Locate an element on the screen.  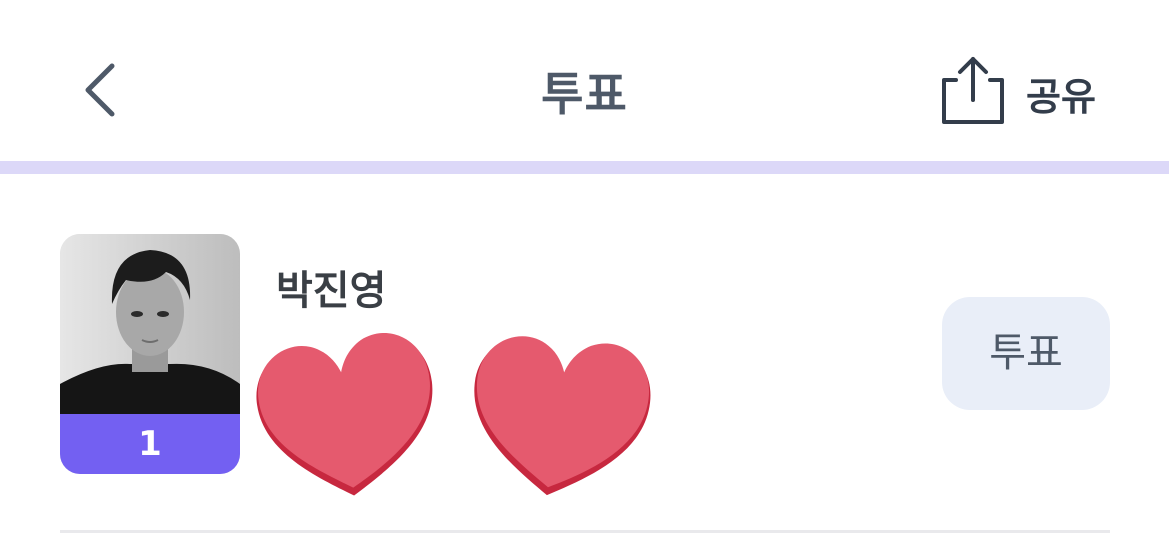
heart-icon-right is located at coordinates (562, 416).